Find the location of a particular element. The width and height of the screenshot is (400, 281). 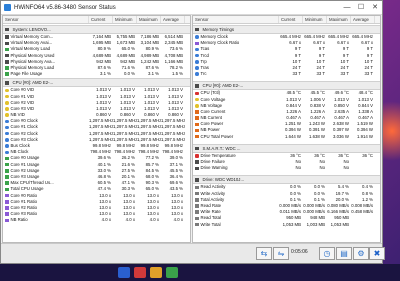

maximum-value: 4.0 x is located at coordinates (154, 220).